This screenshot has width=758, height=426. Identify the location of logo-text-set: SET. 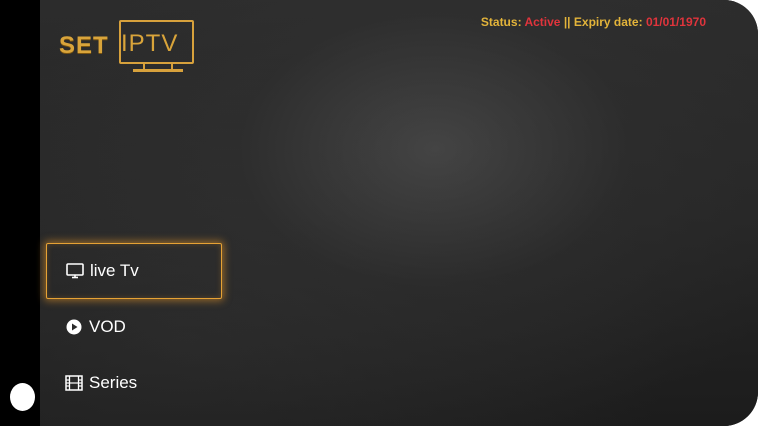
(84, 45).